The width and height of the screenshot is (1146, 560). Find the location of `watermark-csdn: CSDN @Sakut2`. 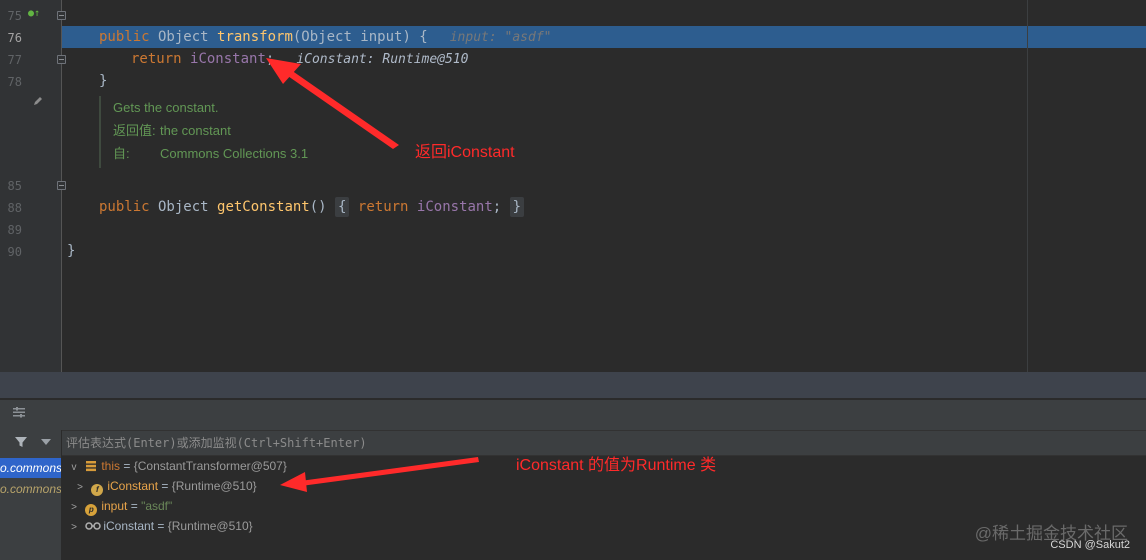

watermark-csdn: CSDN @Sakut2 is located at coordinates (1090, 545).